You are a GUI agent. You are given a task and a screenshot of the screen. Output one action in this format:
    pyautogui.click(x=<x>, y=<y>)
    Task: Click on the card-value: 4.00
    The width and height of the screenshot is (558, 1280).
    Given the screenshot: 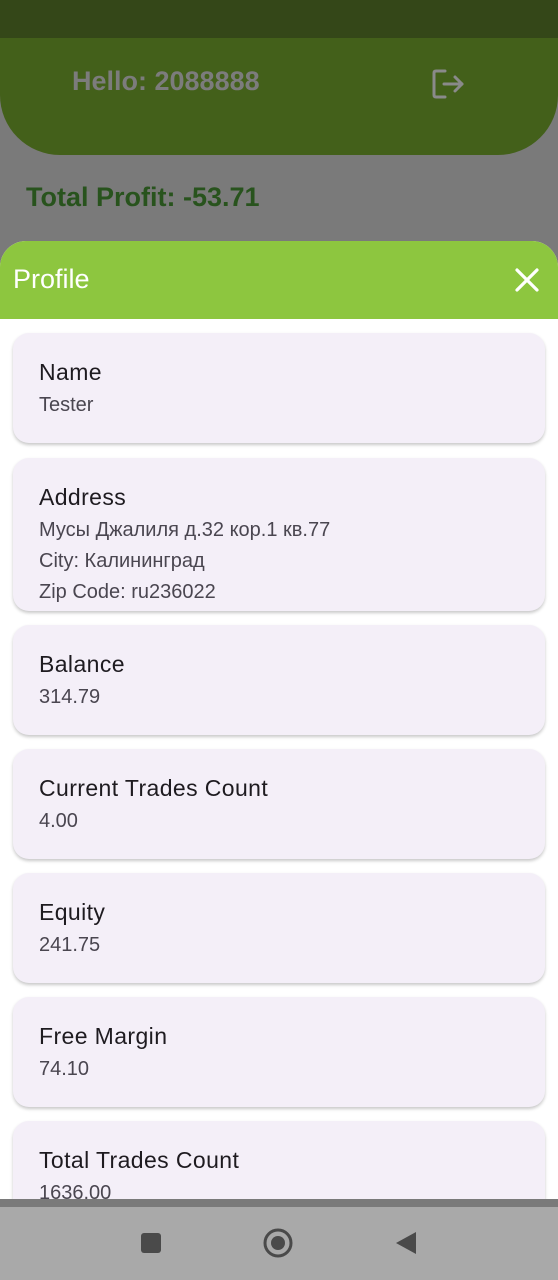 What is the action you would take?
    pyautogui.click(x=58, y=821)
    